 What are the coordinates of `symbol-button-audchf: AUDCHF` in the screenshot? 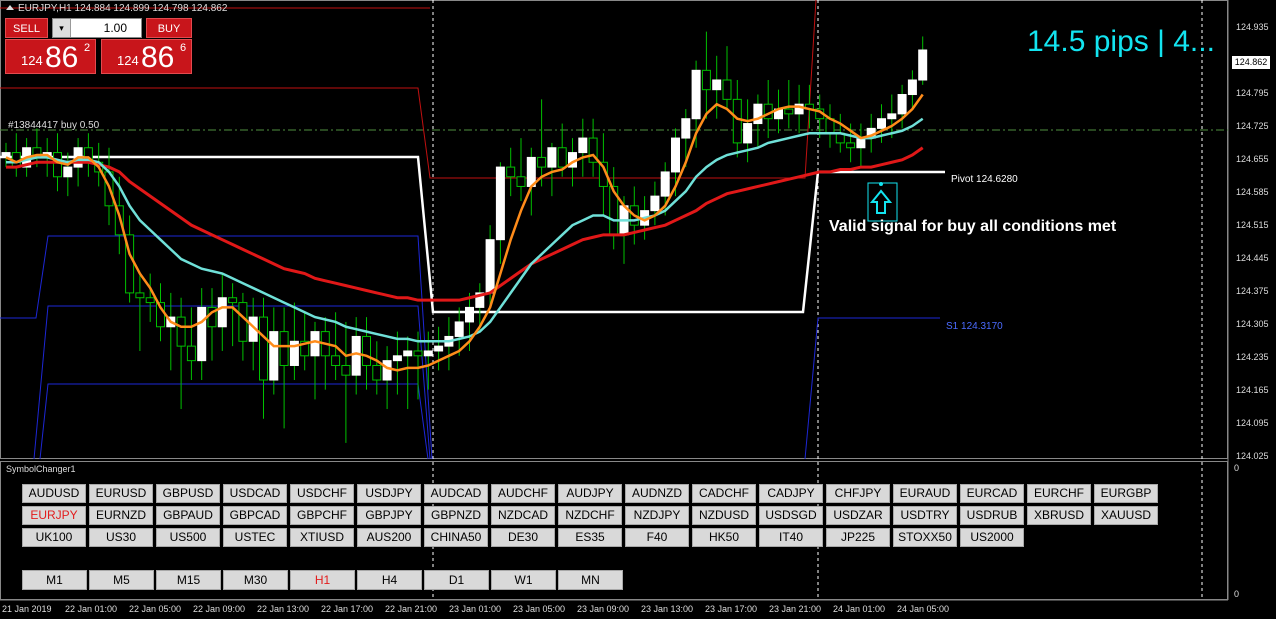 It's located at (523, 493).